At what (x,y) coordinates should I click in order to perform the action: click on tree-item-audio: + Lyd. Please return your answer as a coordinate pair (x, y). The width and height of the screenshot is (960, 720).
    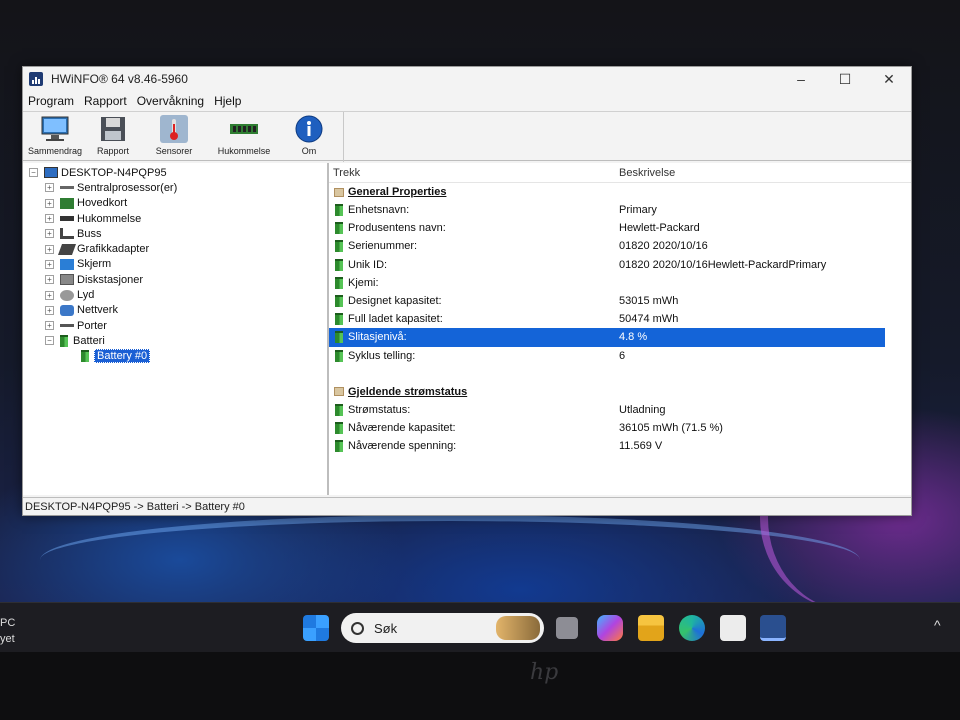
    Looking at the image, I should click on (175, 294).